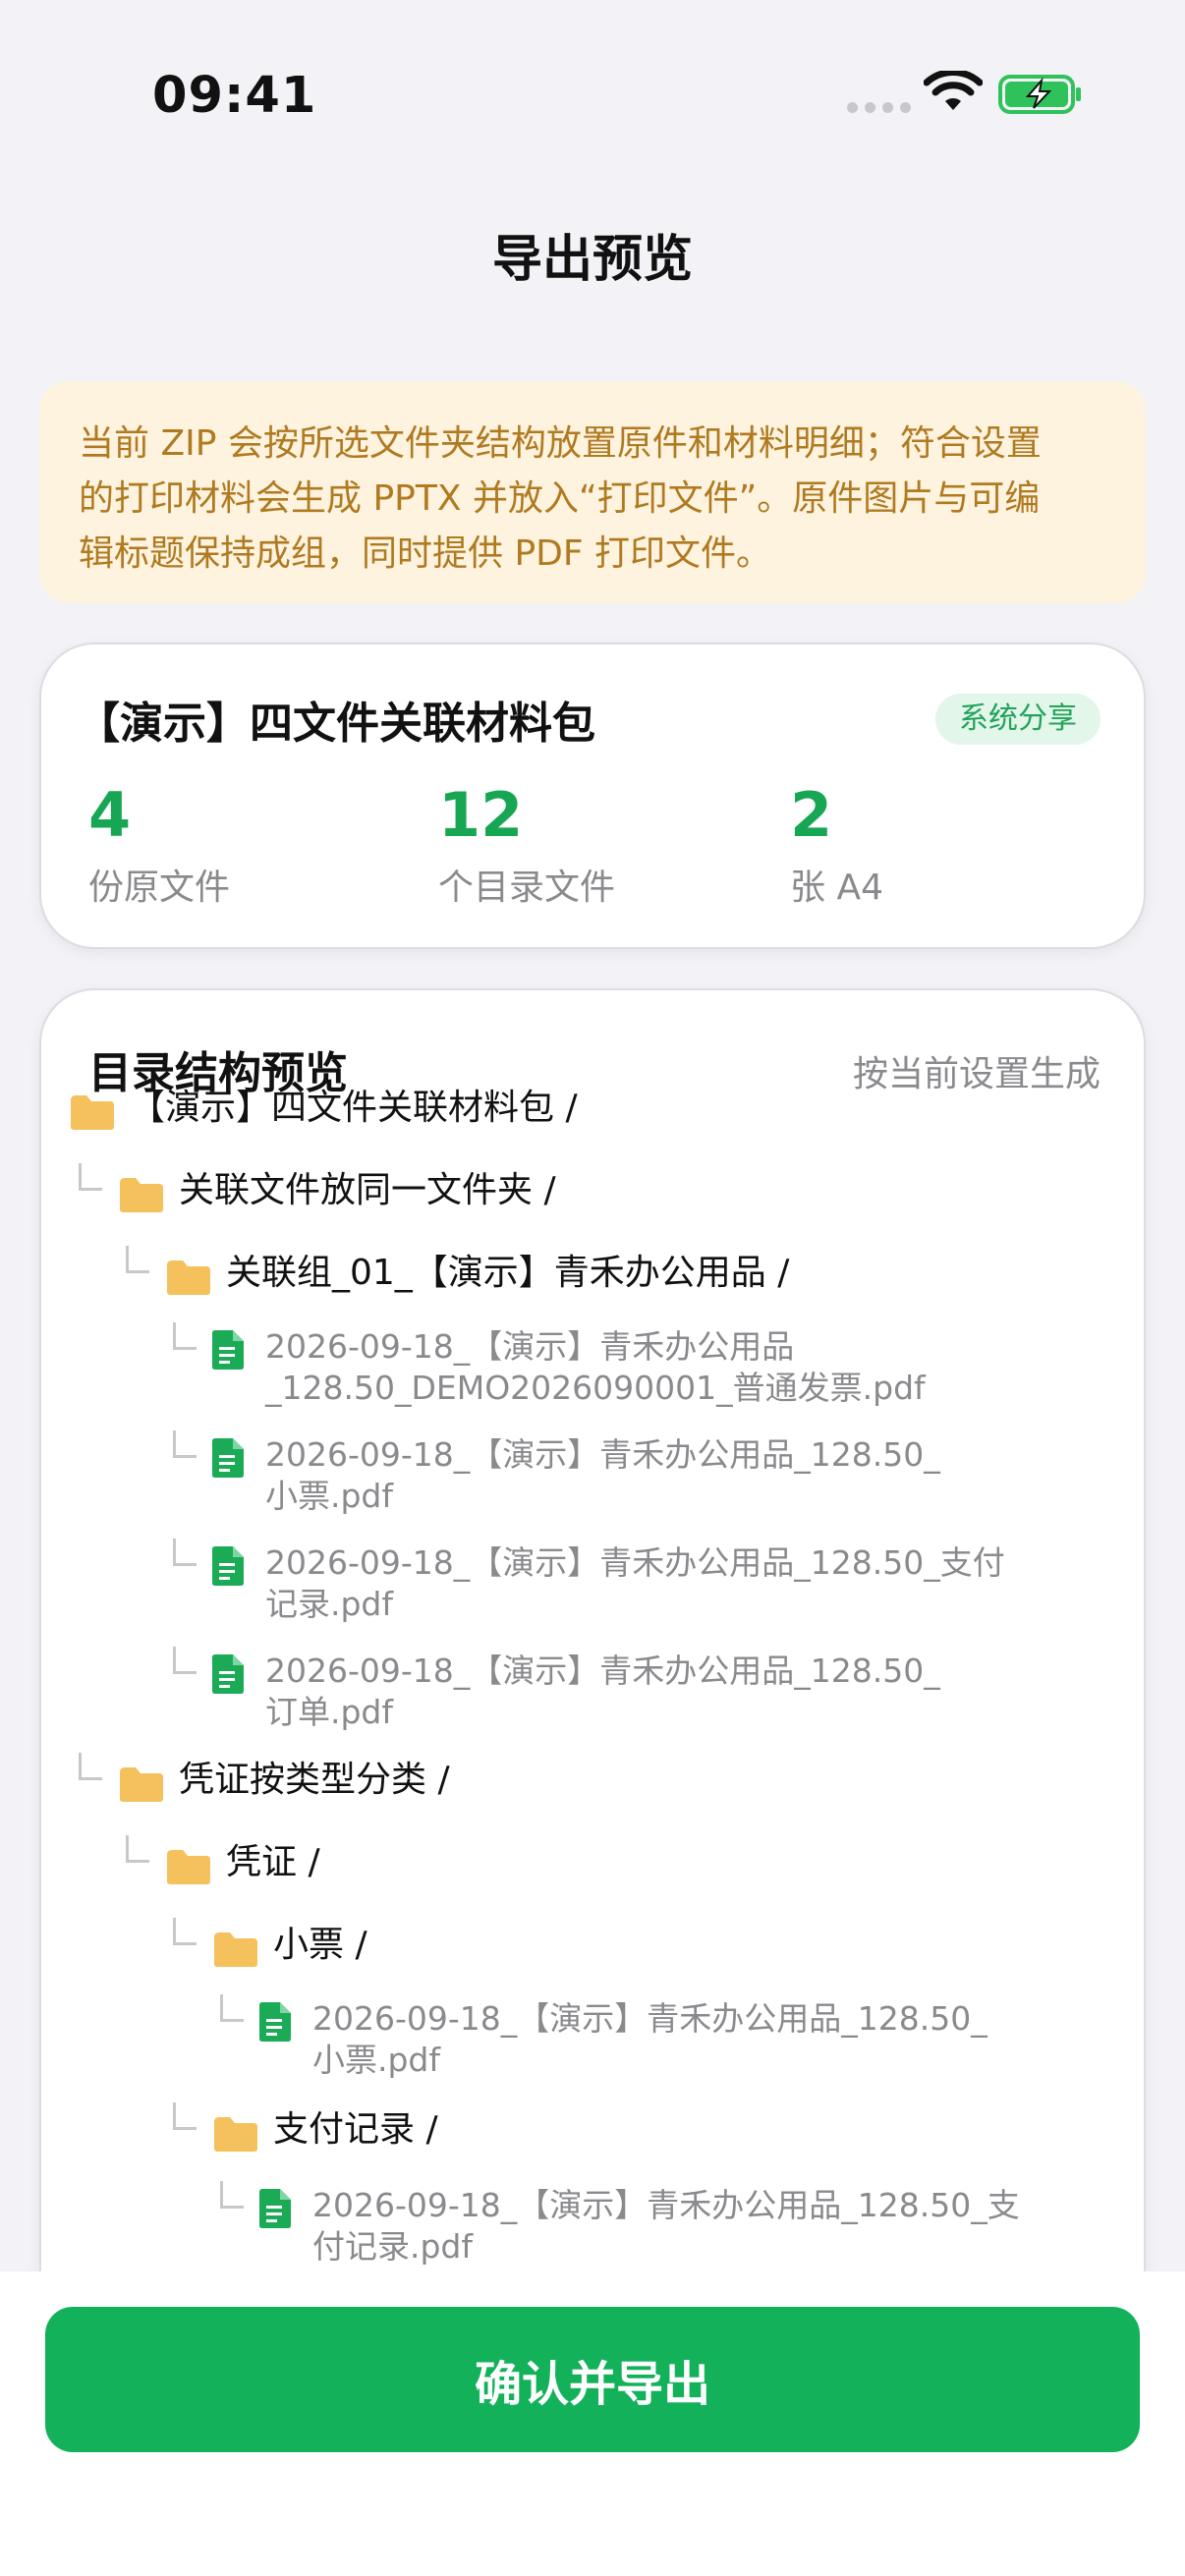 The height and width of the screenshot is (2576, 1185). What do you see at coordinates (837, 845) in the screenshot?
I see `stat-a4-sheets: 2 张 A4` at bounding box center [837, 845].